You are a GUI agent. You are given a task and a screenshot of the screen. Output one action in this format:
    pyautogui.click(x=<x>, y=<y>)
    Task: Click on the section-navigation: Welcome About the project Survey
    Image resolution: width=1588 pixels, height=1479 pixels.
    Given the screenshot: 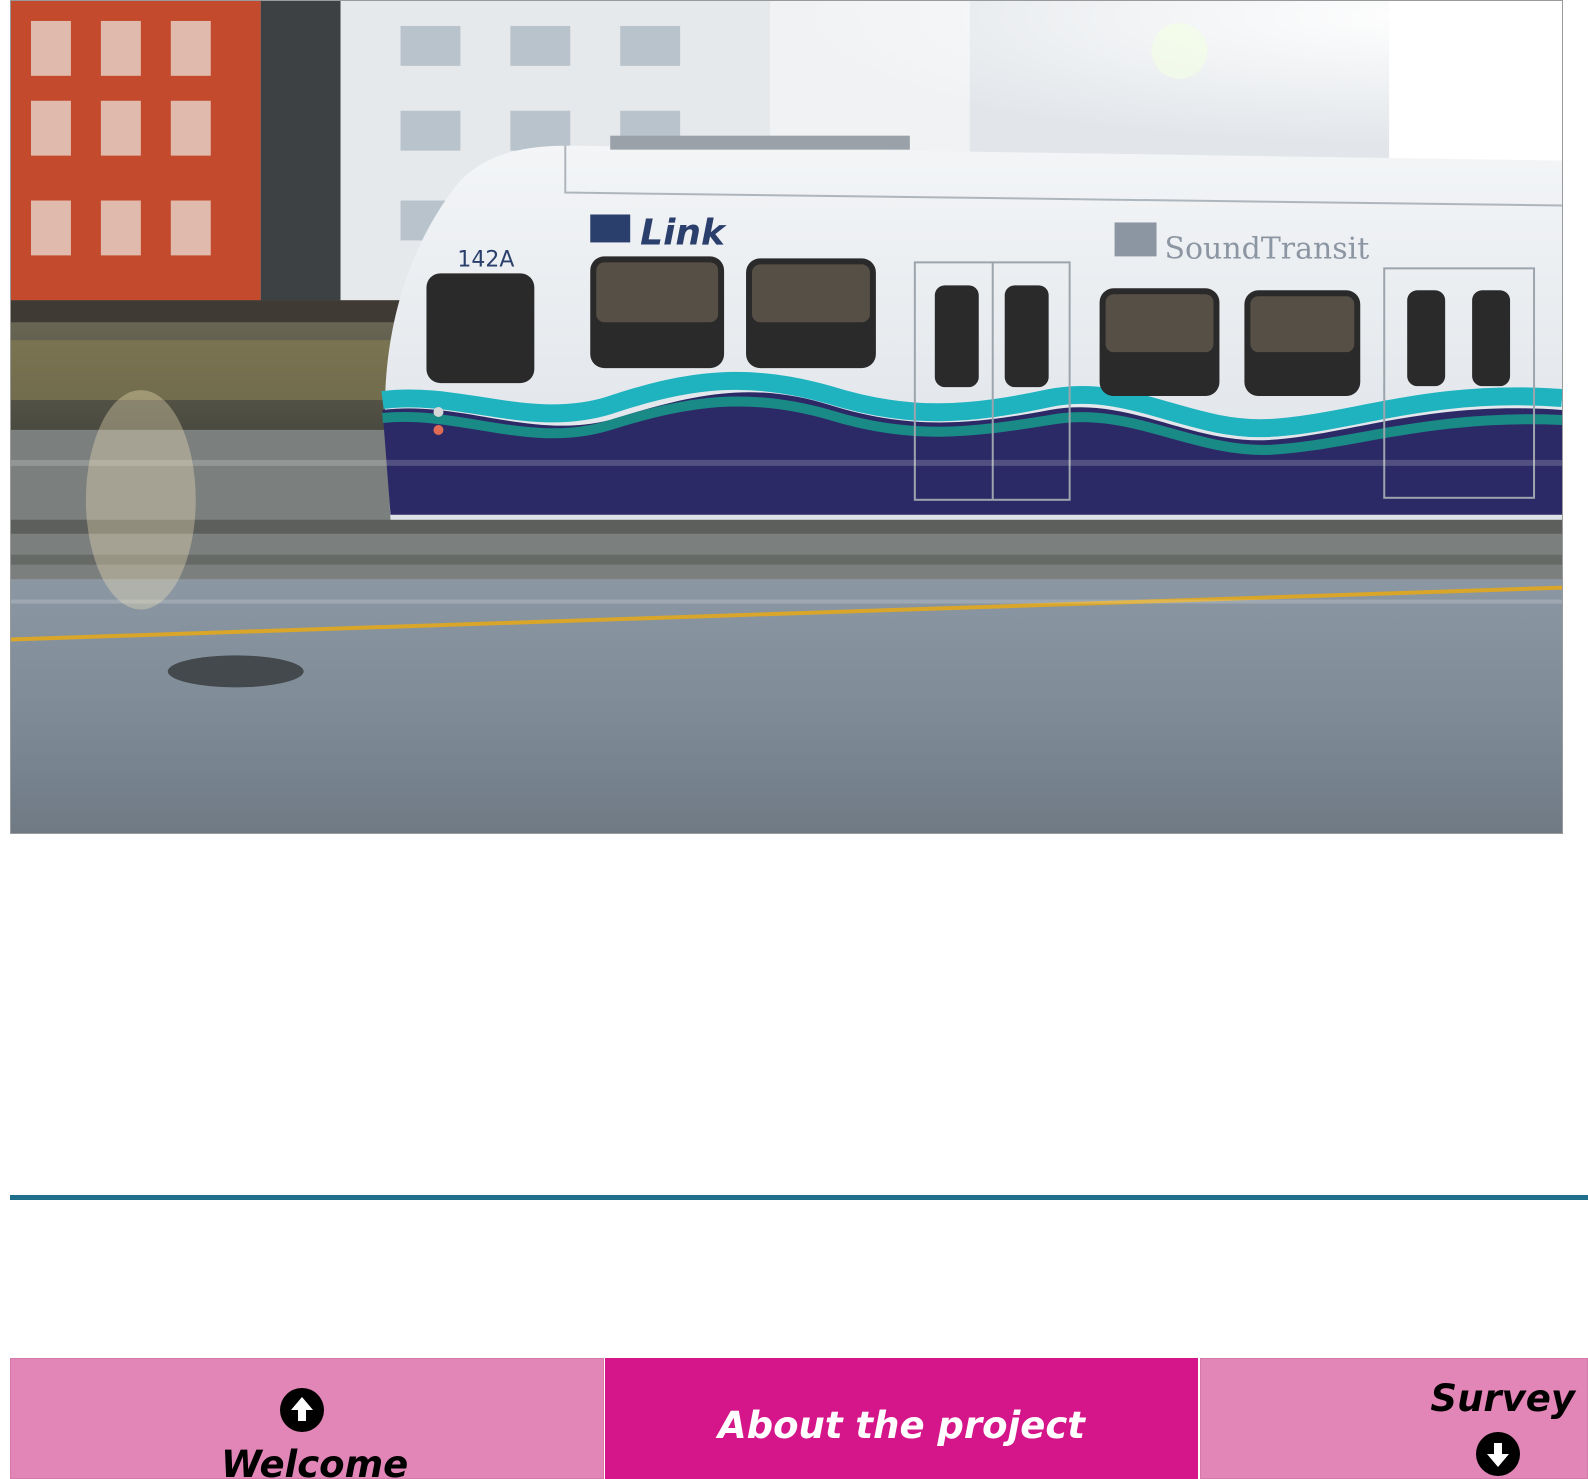 What is the action you would take?
    pyautogui.click(x=799, y=1418)
    